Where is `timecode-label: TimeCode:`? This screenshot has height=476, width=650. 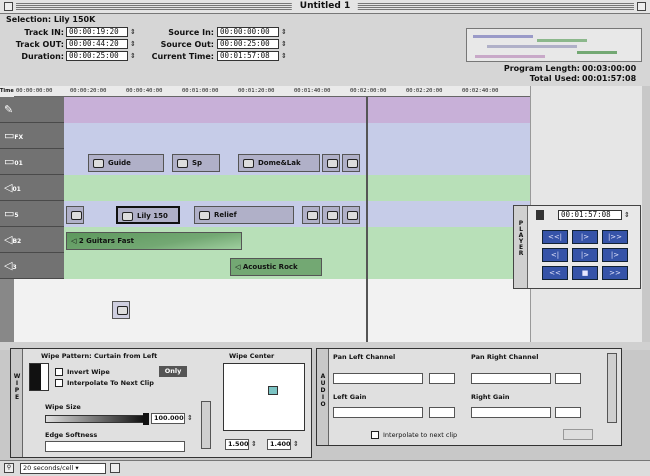
timecode-label: TimeCode: is located at coordinates (7, 91).